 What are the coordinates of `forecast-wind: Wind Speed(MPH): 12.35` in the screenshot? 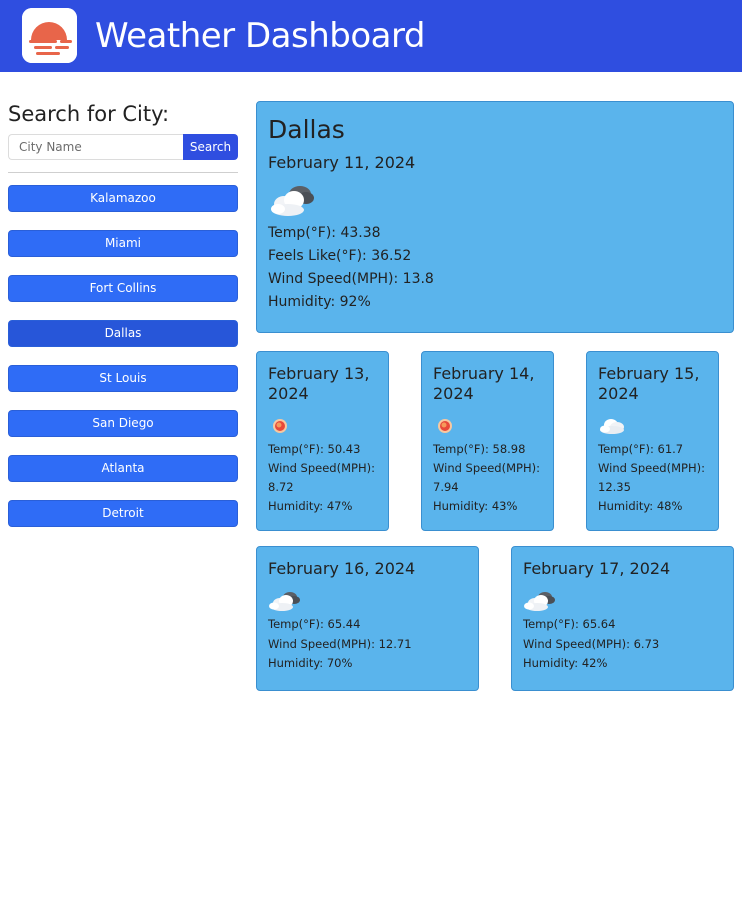 It's located at (651, 477).